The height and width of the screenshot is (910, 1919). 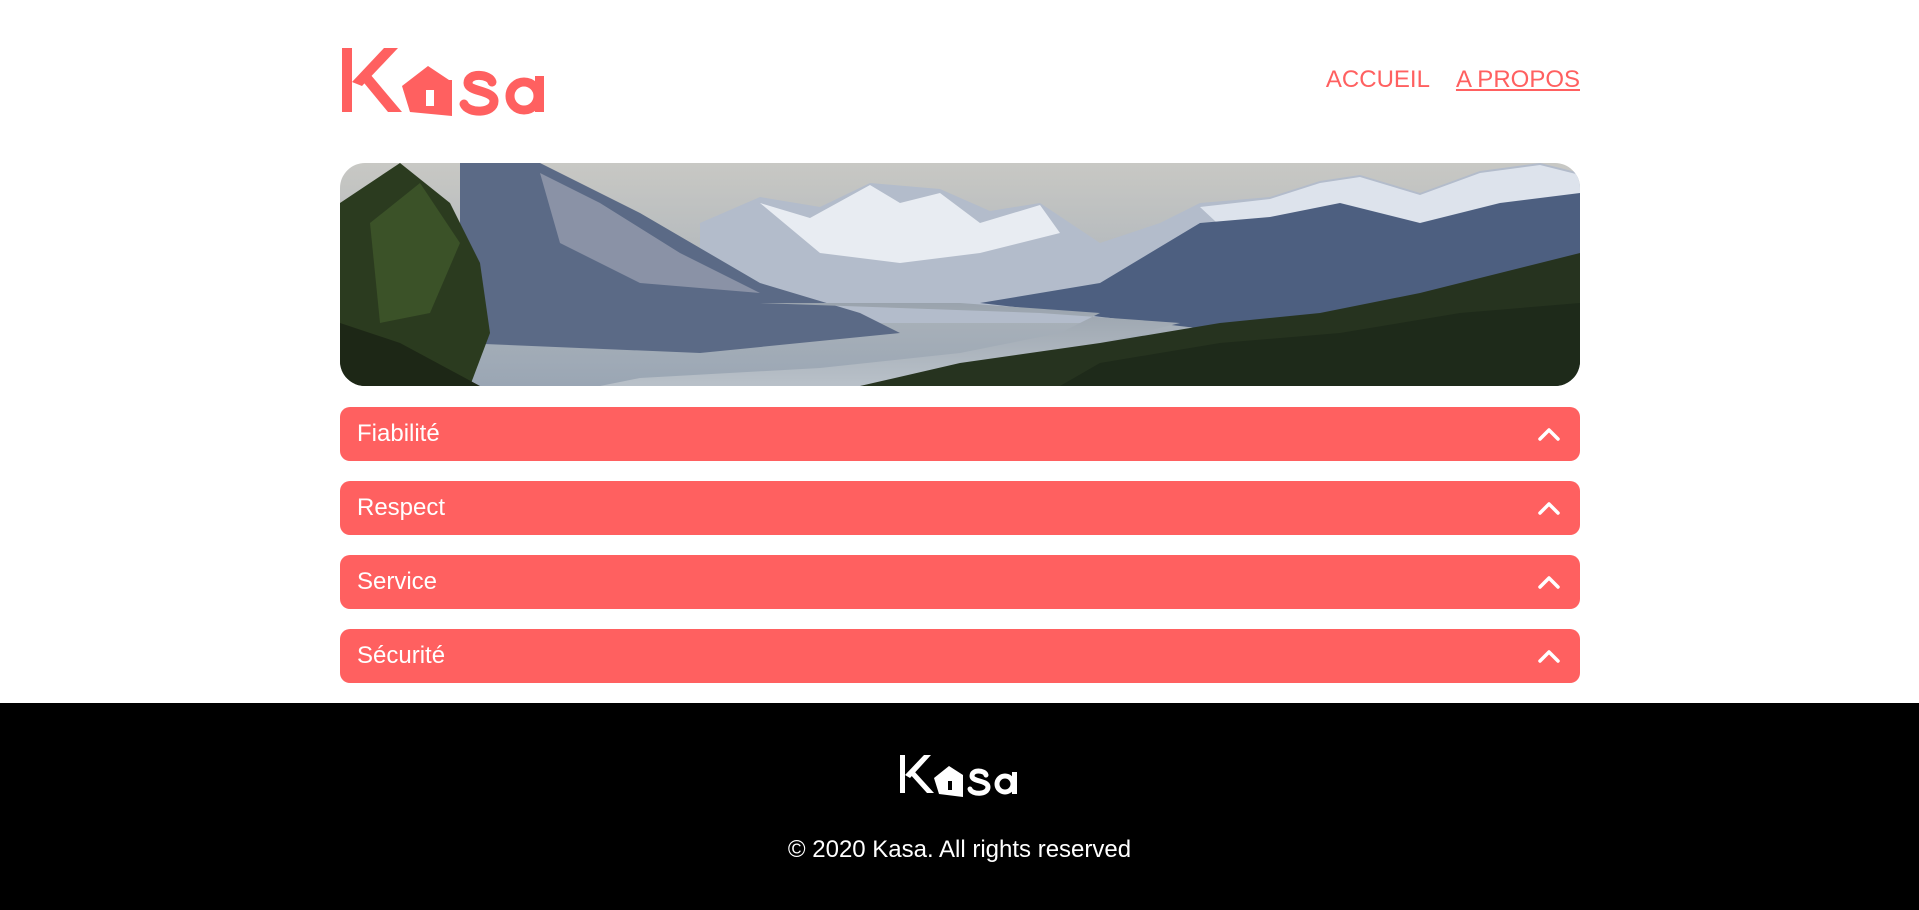 I want to click on nav-link-accueil: ACCUEIL, so click(x=1378, y=80).